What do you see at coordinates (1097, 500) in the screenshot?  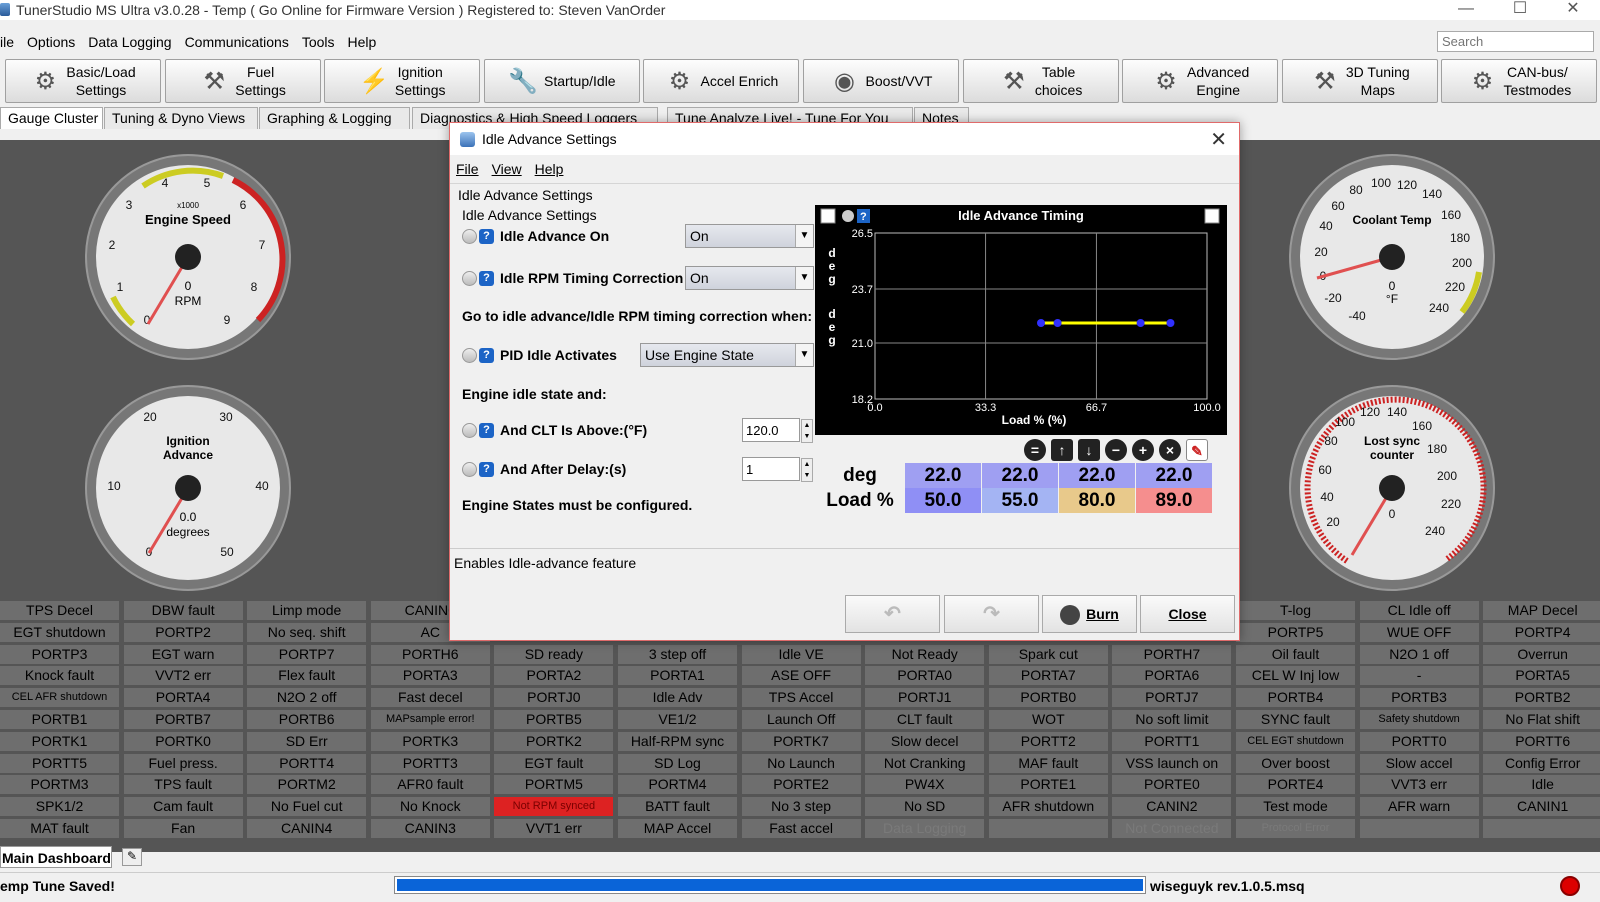 I see `load-cell: 80.0` at bounding box center [1097, 500].